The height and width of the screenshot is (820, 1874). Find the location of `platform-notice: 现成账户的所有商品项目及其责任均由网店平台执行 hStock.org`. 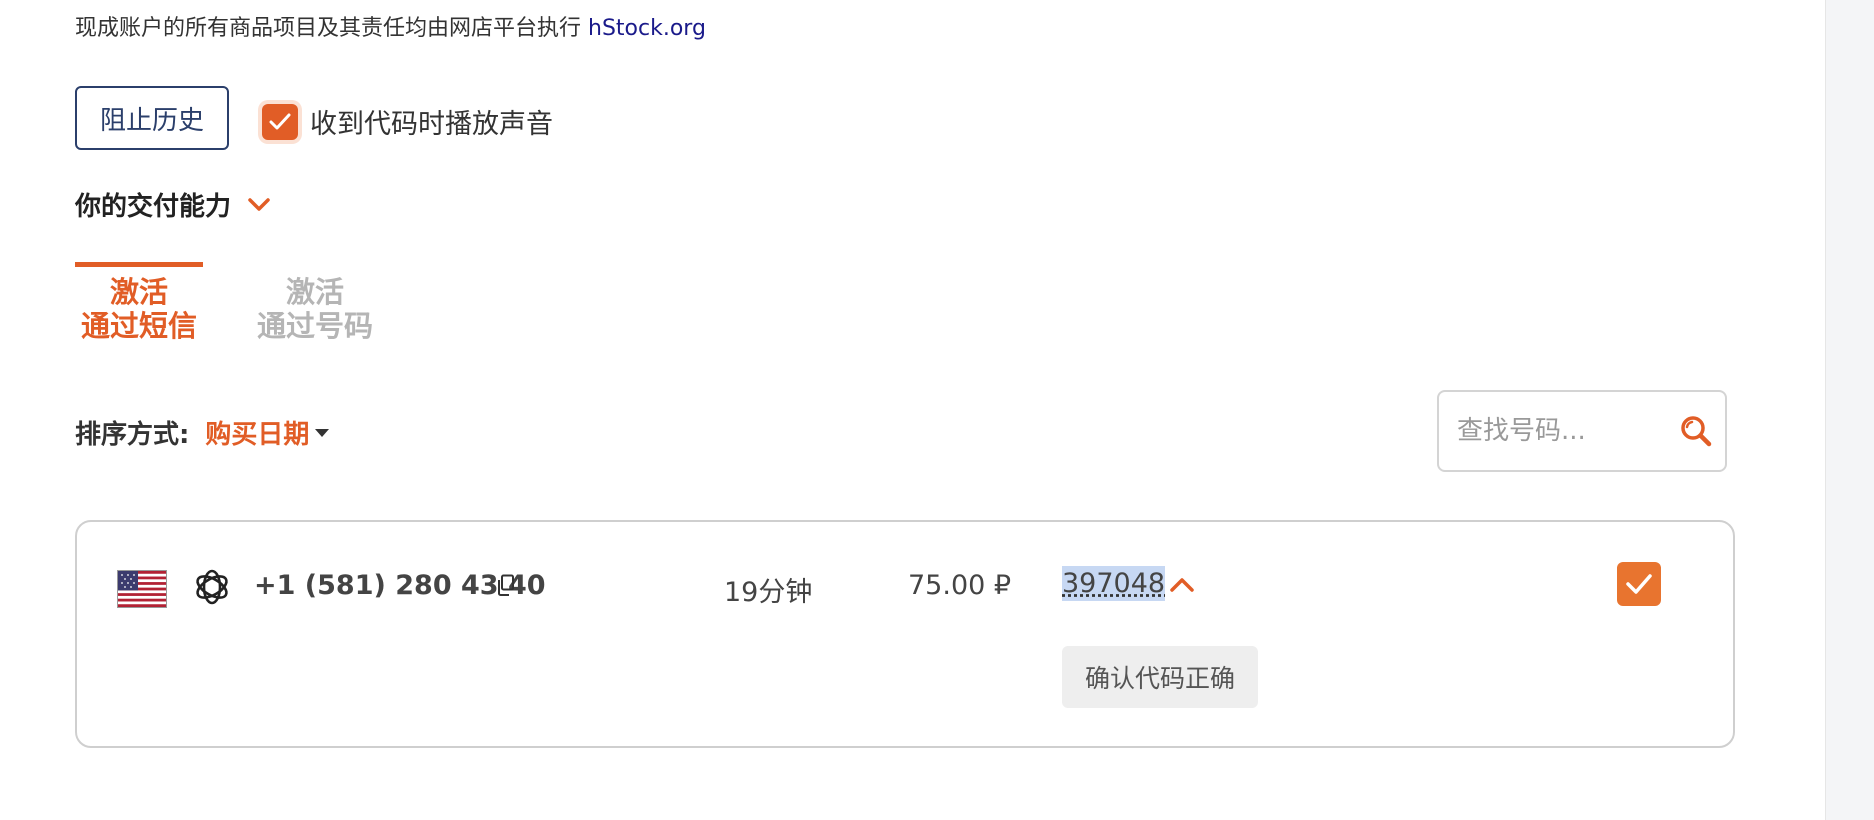

platform-notice: 现成账户的所有商品项目及其责任均由网店平台执行 hStock.org is located at coordinates (390, 26).